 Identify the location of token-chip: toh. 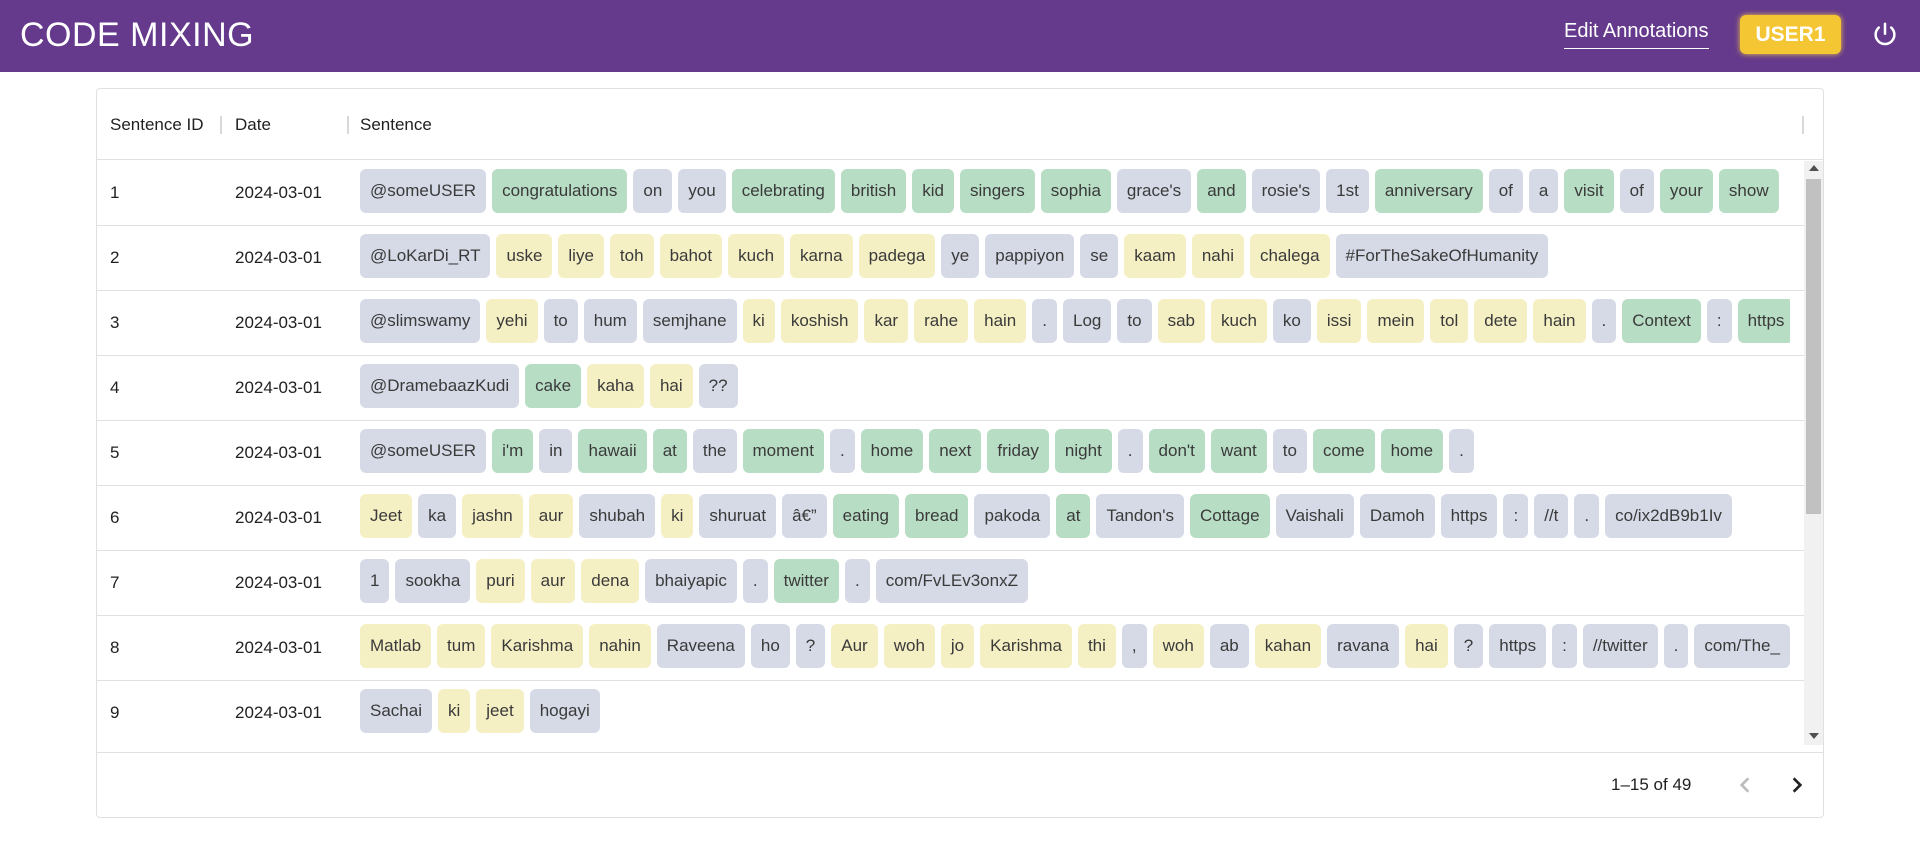
(631, 256).